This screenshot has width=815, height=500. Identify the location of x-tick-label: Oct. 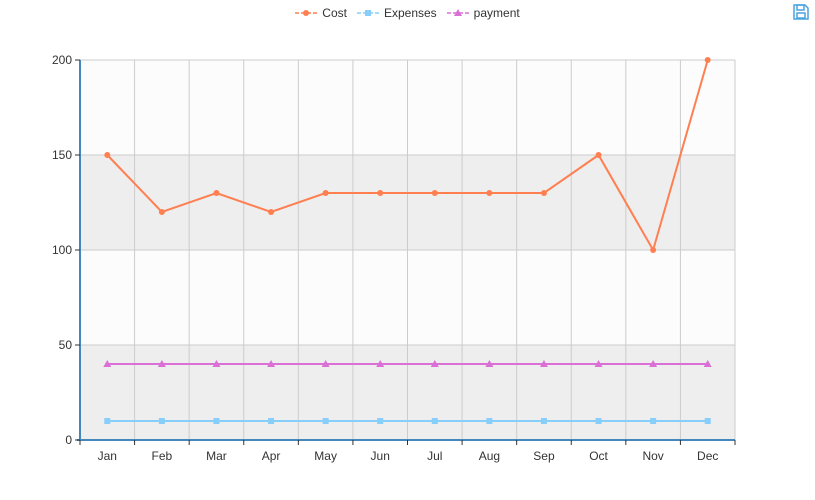
(598, 456).